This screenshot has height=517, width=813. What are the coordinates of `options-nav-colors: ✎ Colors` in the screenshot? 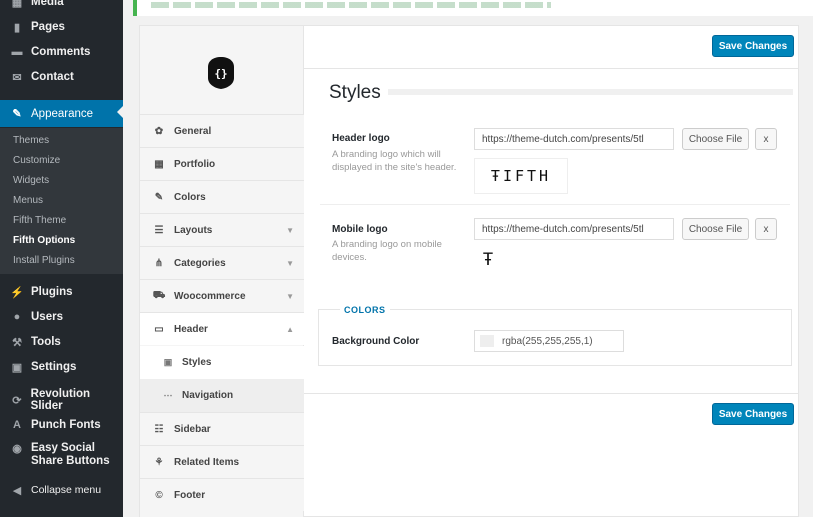 It's located at (222, 196).